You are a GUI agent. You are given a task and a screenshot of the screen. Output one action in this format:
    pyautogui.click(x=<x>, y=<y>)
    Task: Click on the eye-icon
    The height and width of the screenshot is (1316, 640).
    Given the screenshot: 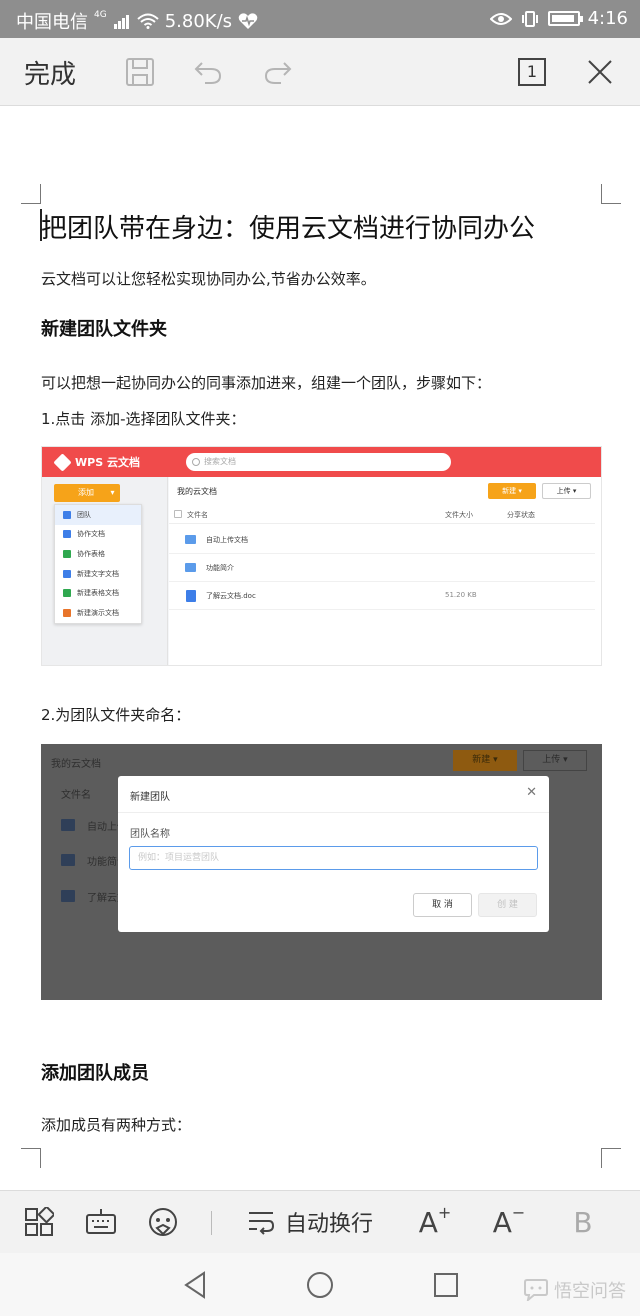 What is the action you would take?
    pyautogui.click(x=500, y=18)
    